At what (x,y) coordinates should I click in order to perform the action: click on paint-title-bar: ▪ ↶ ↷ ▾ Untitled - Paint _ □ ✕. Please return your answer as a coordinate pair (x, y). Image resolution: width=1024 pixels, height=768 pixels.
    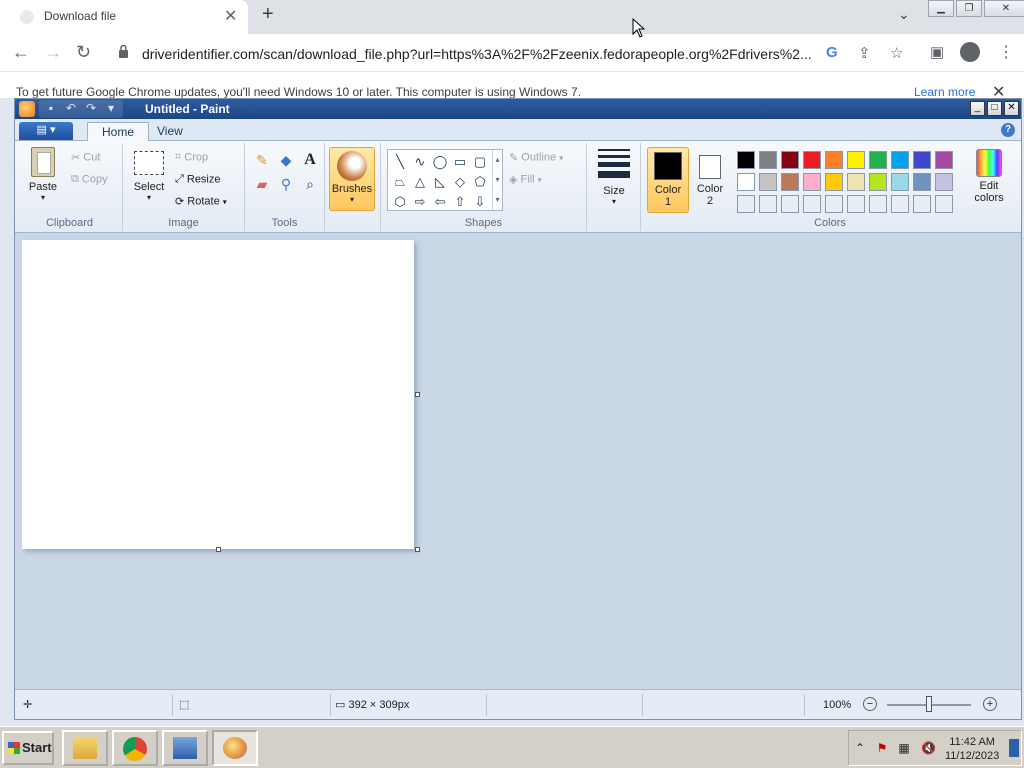
    Looking at the image, I should click on (518, 109).